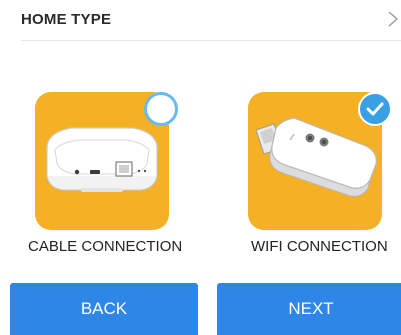 The image size is (401, 335). Describe the element at coordinates (105, 246) in the screenshot. I see `cable-connection-label: CABLE CONNECTION` at that location.